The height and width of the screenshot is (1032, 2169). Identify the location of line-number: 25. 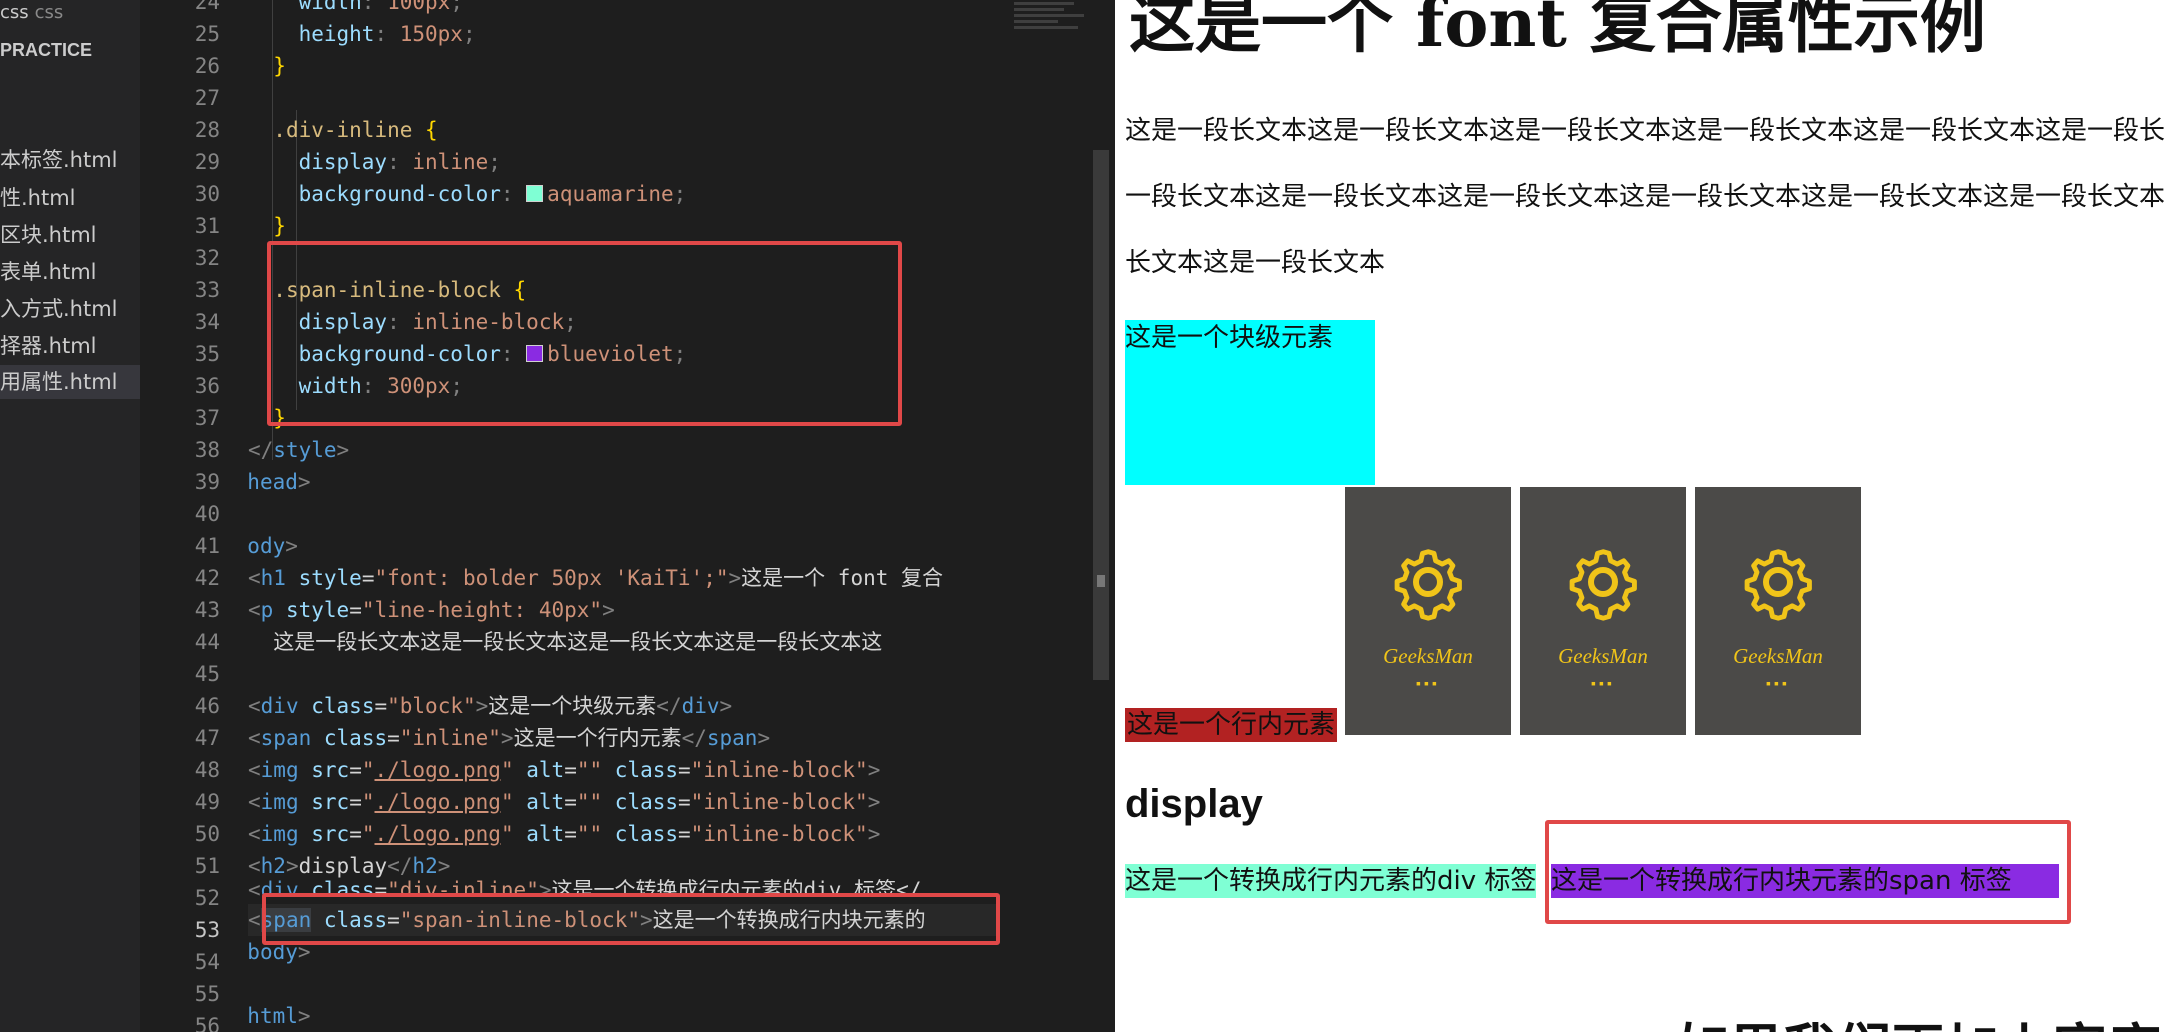
(207, 34).